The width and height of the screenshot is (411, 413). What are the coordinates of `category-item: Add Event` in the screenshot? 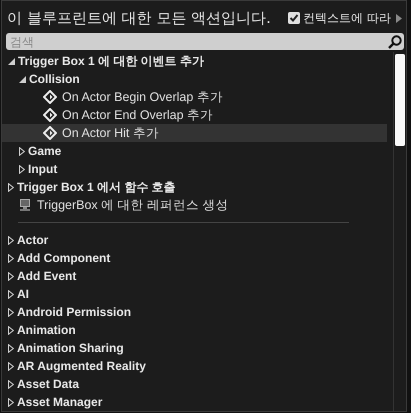 It's located at (194, 276).